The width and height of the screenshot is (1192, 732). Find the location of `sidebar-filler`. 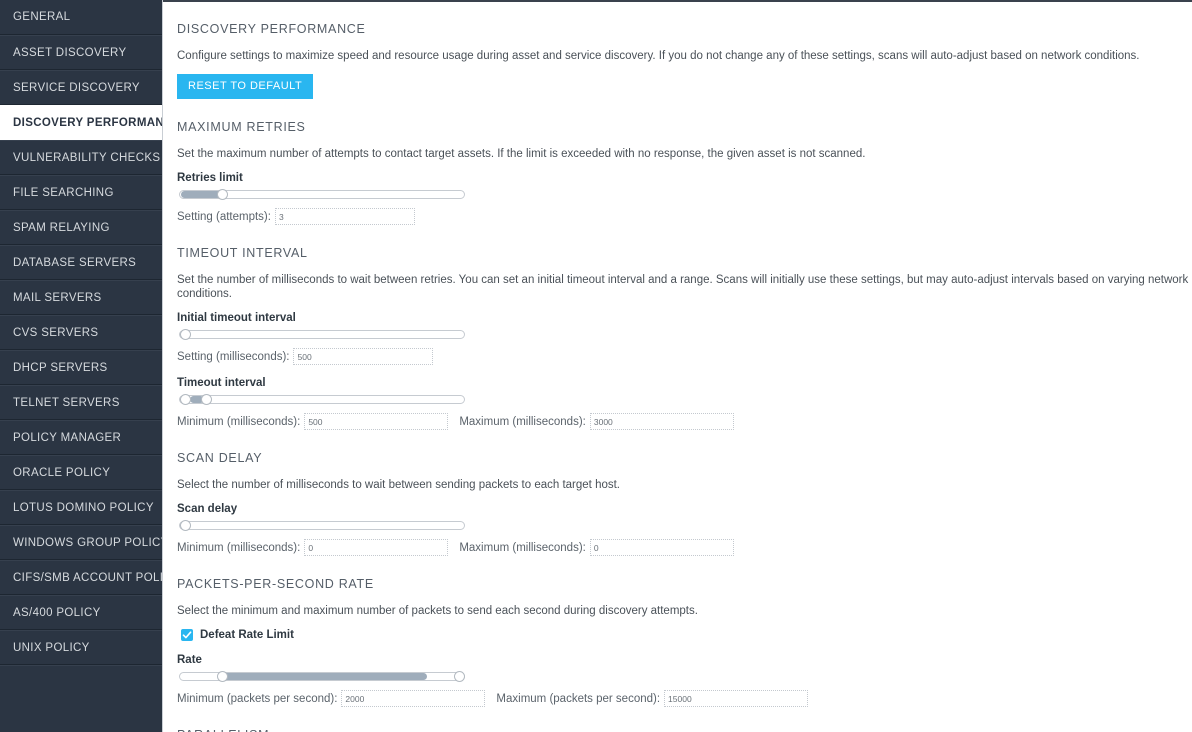

sidebar-filler is located at coordinates (81, 698).